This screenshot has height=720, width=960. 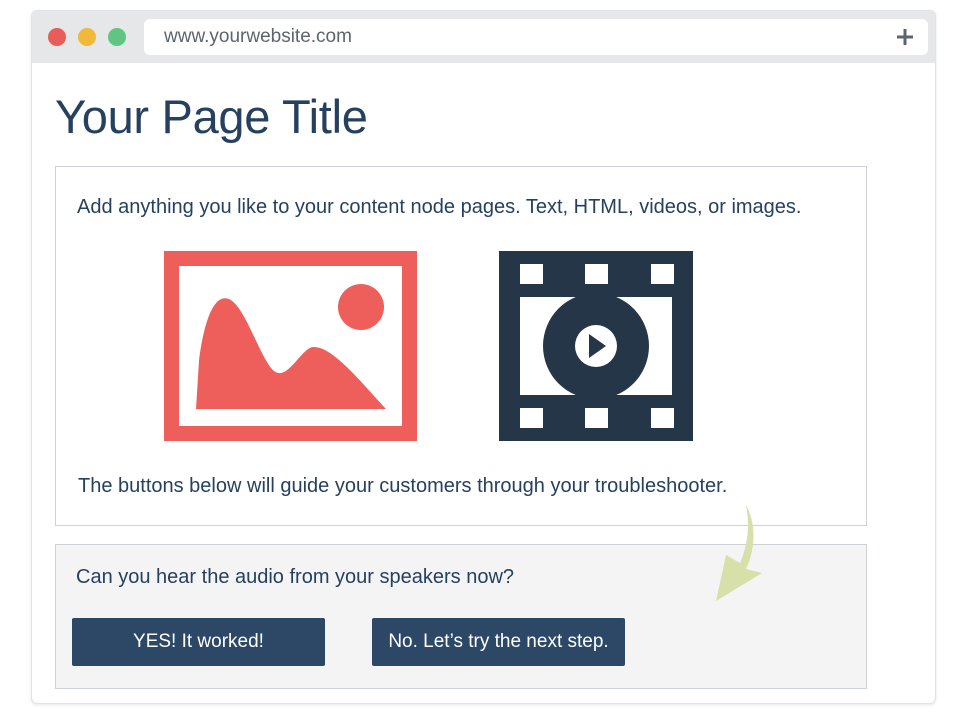 I want to click on video-icon, so click(x=596, y=346).